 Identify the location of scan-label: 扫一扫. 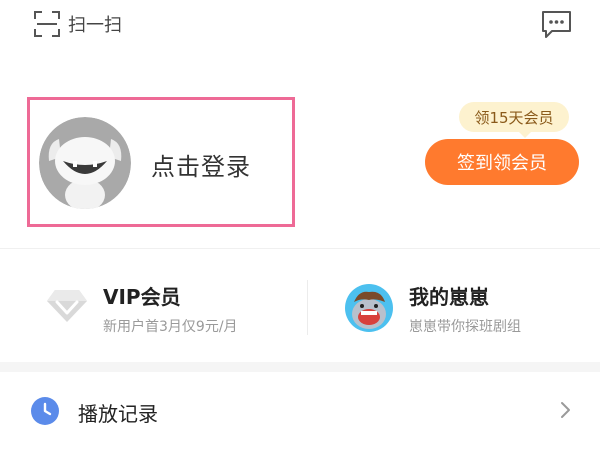
(95, 25).